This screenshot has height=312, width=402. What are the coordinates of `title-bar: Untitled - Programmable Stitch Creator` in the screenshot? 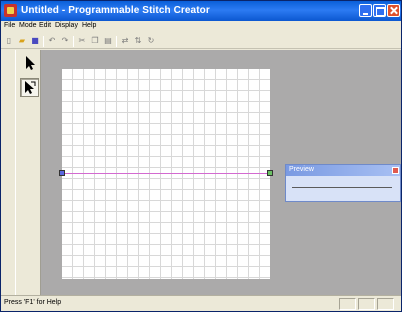 It's located at (201, 11).